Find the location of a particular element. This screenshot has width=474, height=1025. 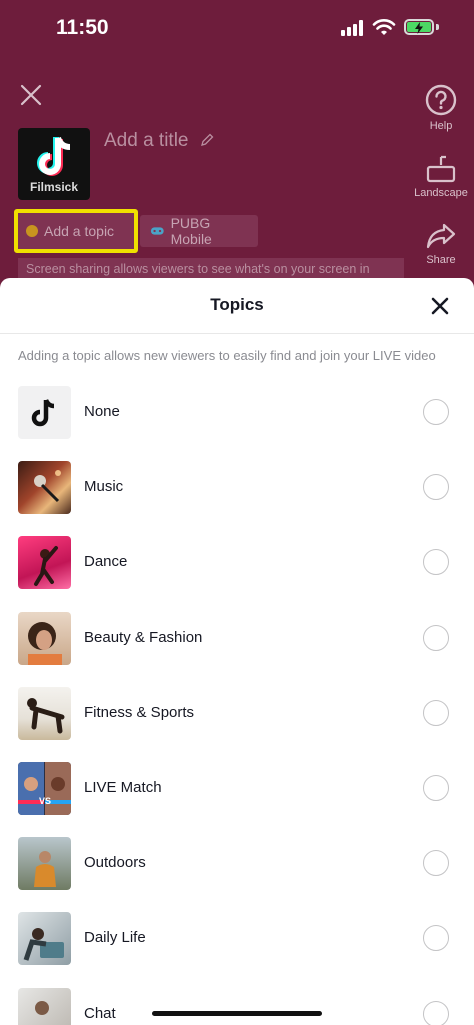

sheet-title: Topics is located at coordinates (237, 304).